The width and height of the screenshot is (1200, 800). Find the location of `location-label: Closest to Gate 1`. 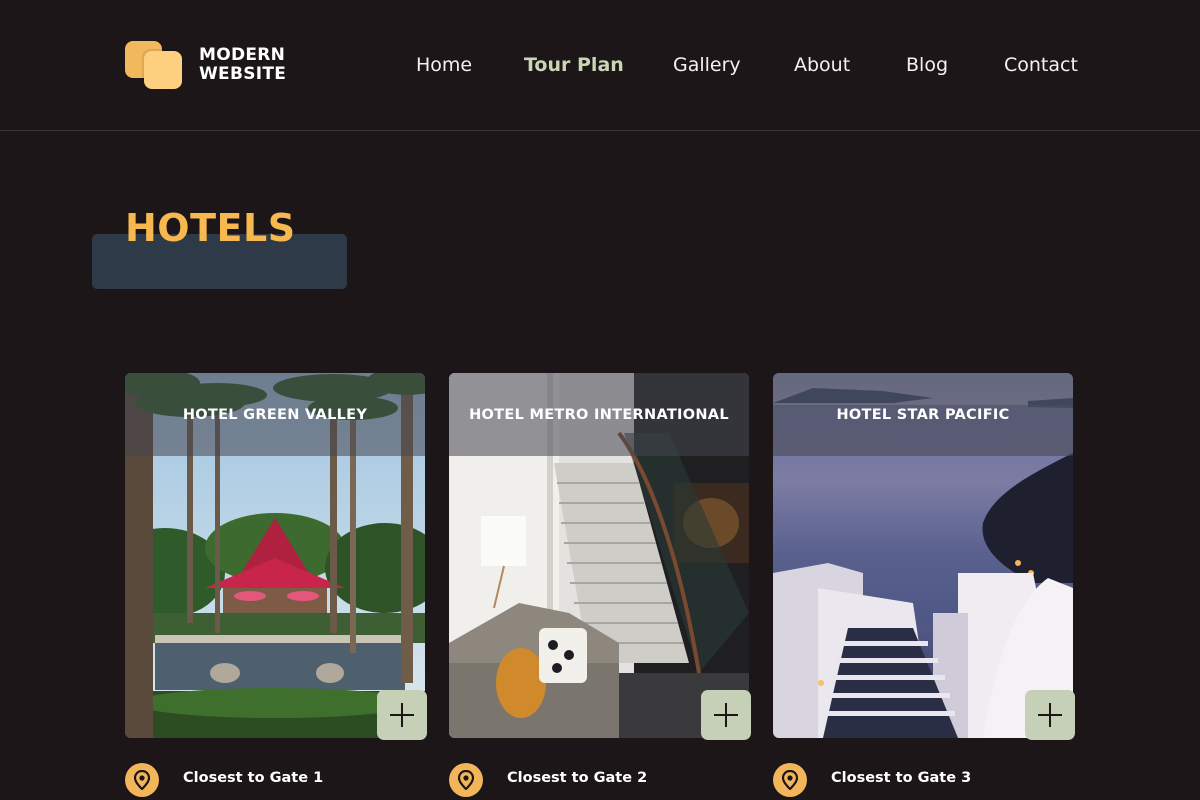

location-label: Closest to Gate 1 is located at coordinates (253, 778).